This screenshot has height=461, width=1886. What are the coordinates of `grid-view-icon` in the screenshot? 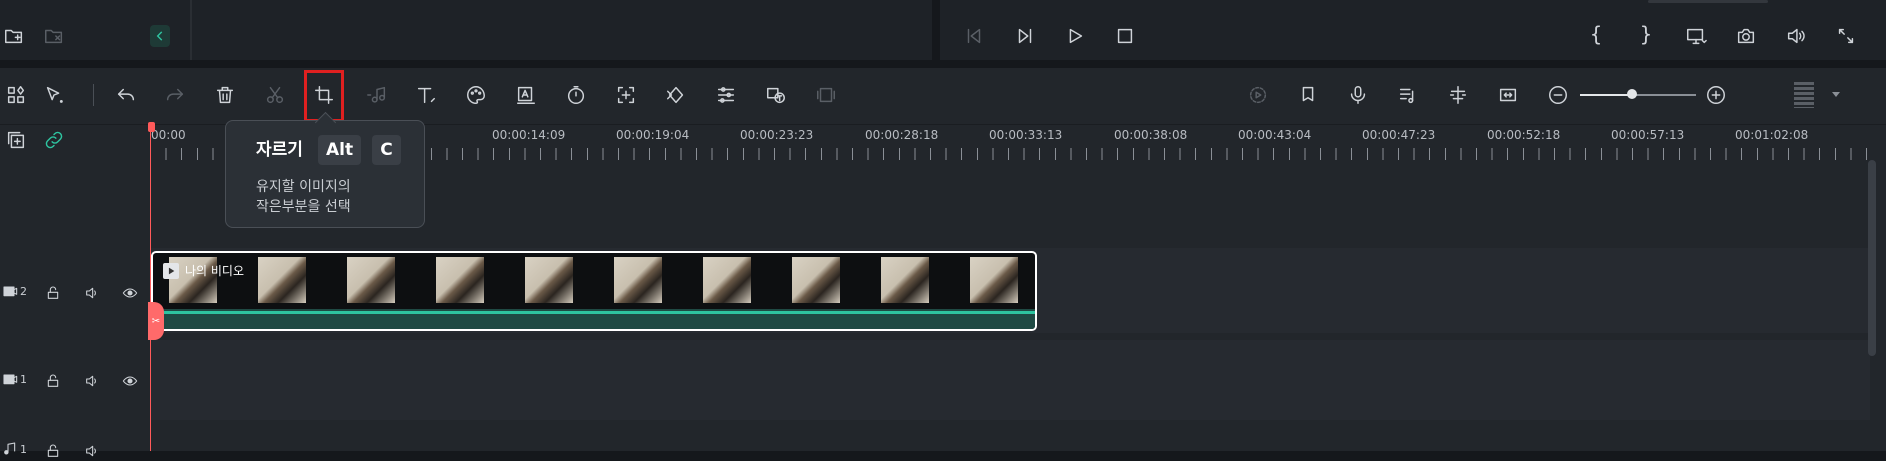 It's located at (1804, 95).